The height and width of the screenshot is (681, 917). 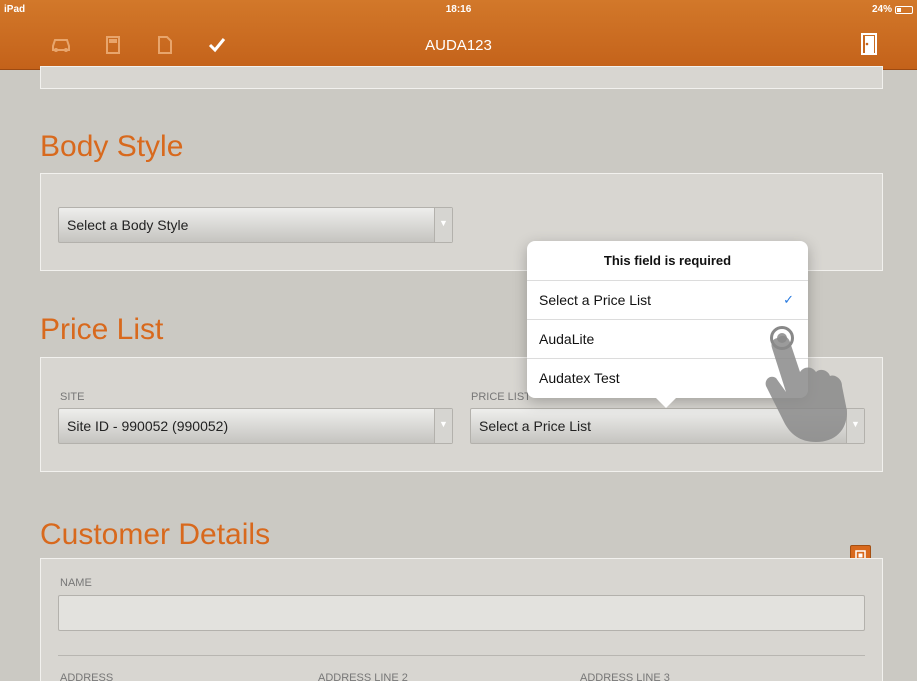 I want to click on divider, so click(x=461, y=655).